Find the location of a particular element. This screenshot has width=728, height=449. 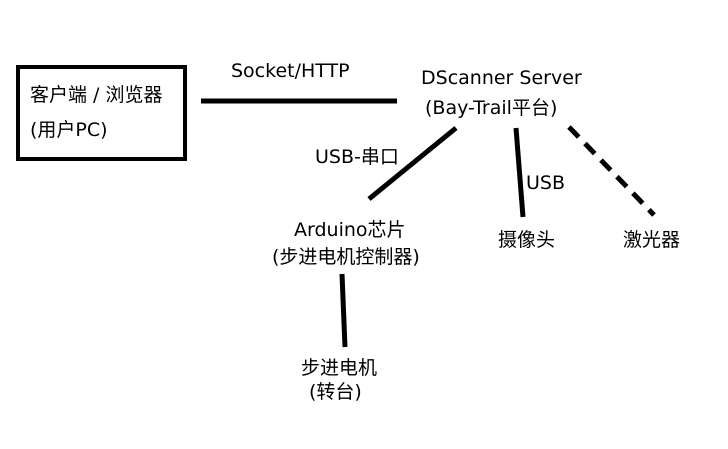

edge-arduino-motor is located at coordinates (343, 310).